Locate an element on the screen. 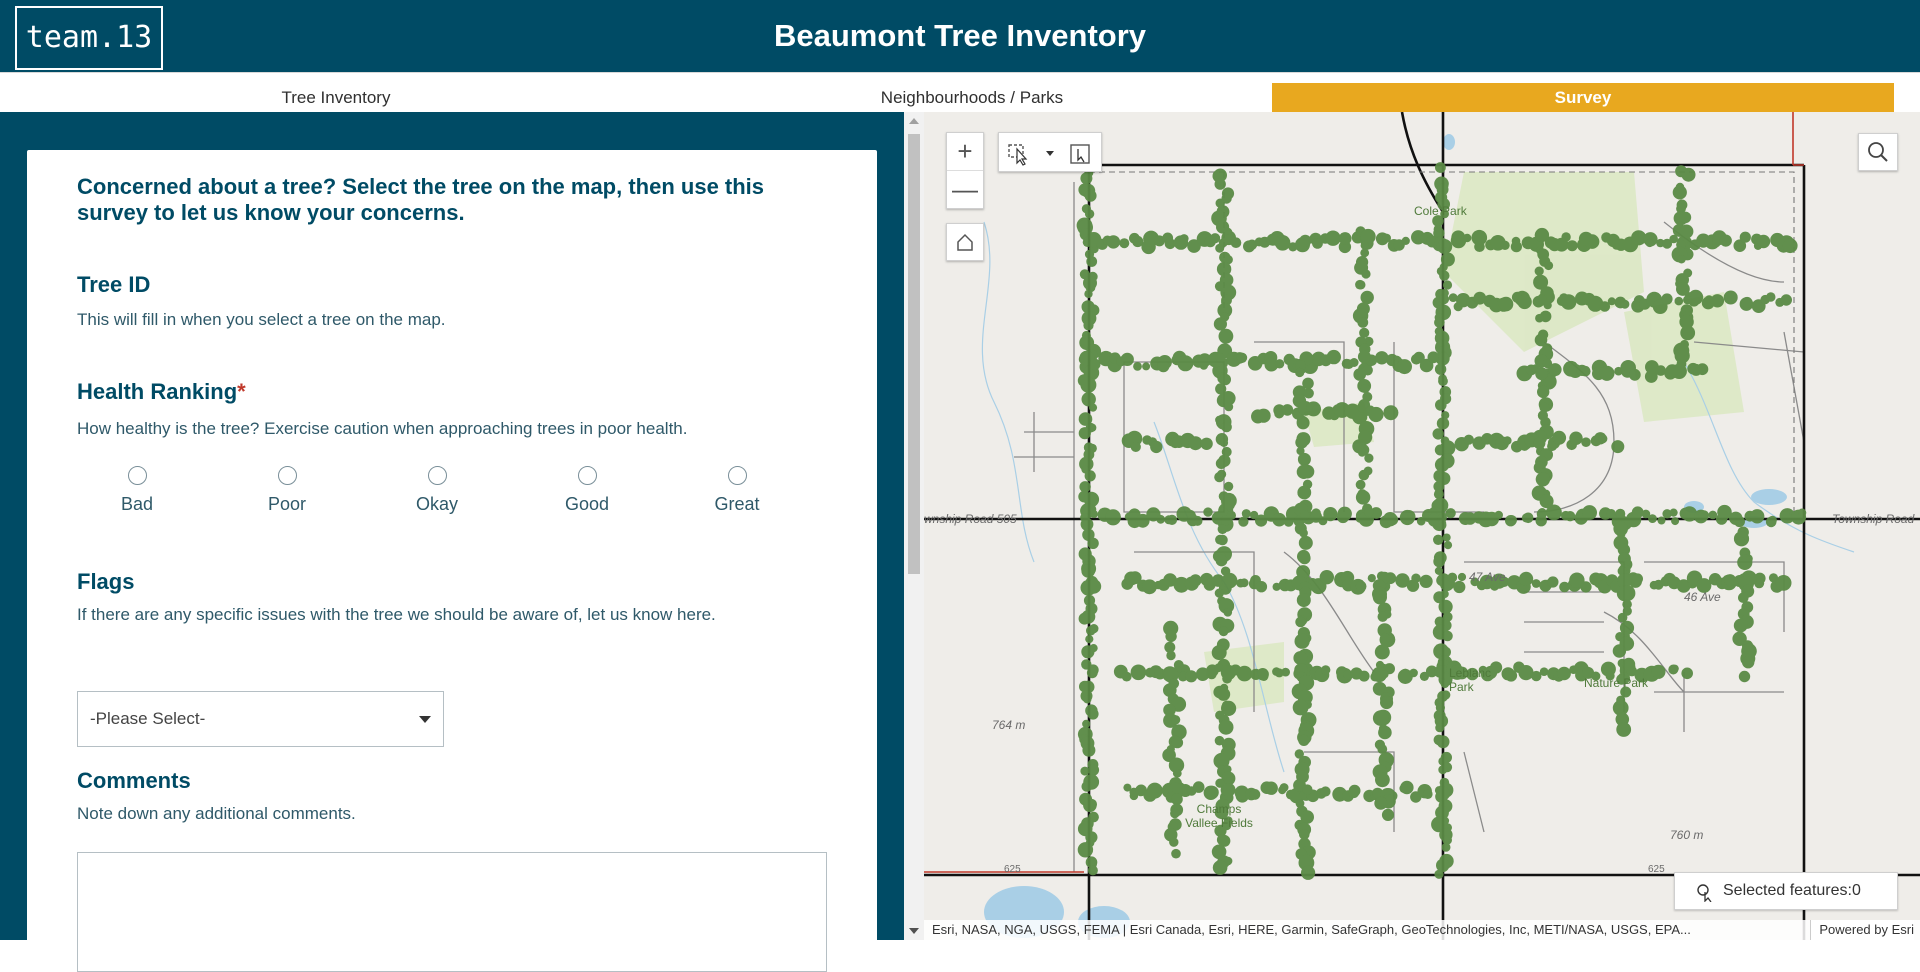  panel-scrollbar is located at coordinates (914, 526).